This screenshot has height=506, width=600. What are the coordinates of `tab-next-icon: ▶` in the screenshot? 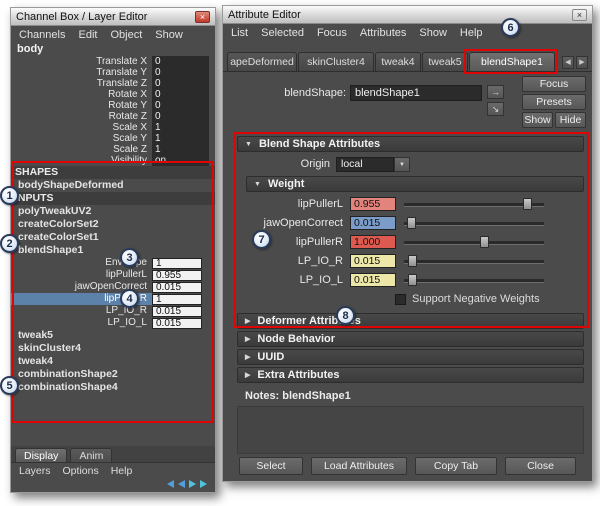 It's located at (582, 62).